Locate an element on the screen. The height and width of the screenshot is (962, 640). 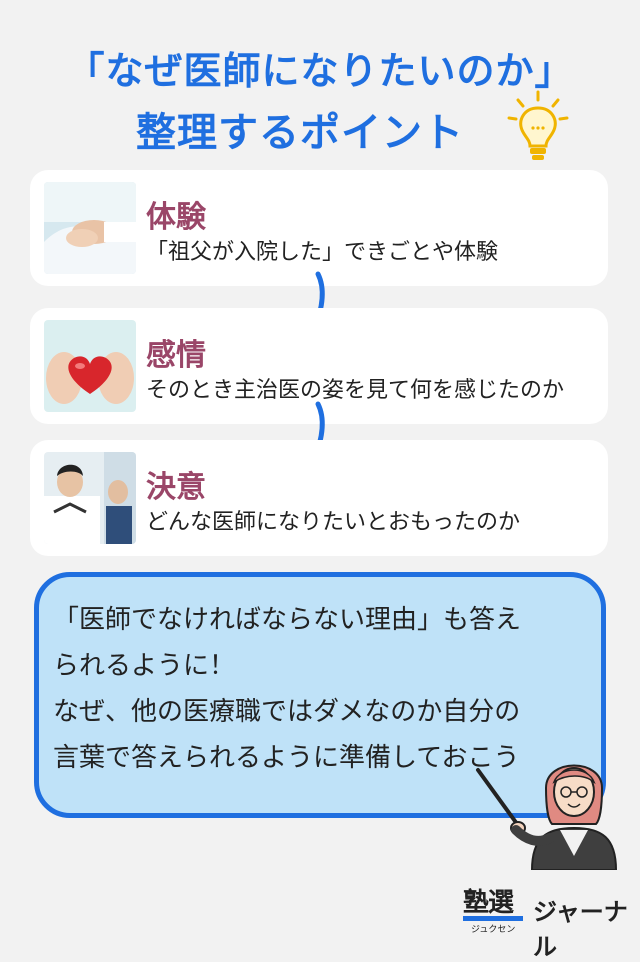
card-resolution: 決意 どんな医師になりたいとおもったのか is located at coordinates (319, 498).